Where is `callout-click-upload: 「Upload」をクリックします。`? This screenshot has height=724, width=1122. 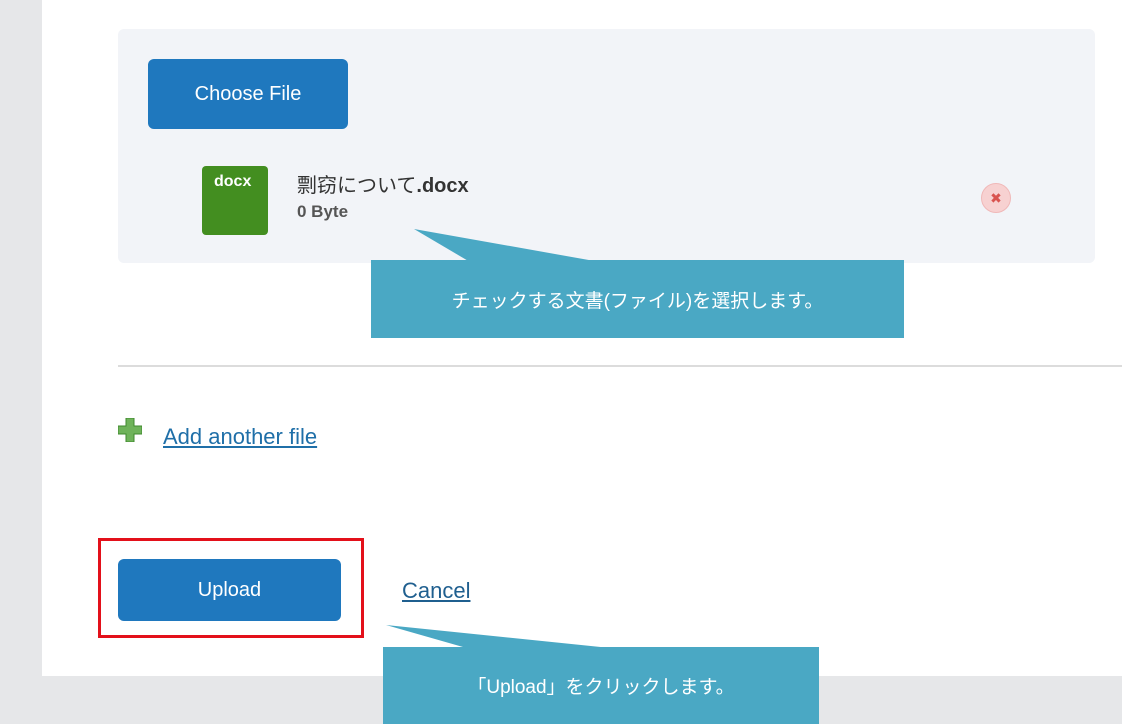 callout-click-upload: 「Upload」をクリックします。 is located at coordinates (601, 685).